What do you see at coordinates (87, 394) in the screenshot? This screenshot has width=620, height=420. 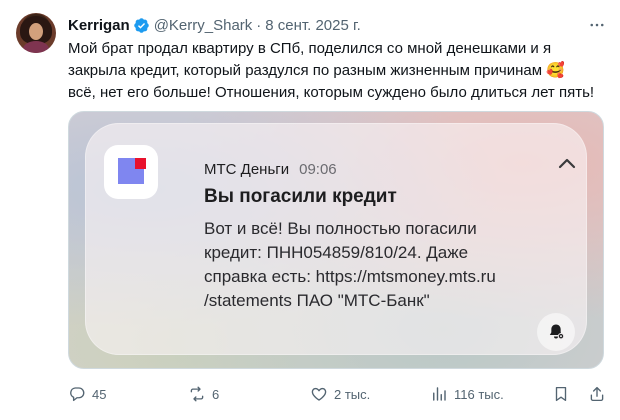 I see `reply-button: 45` at bounding box center [87, 394].